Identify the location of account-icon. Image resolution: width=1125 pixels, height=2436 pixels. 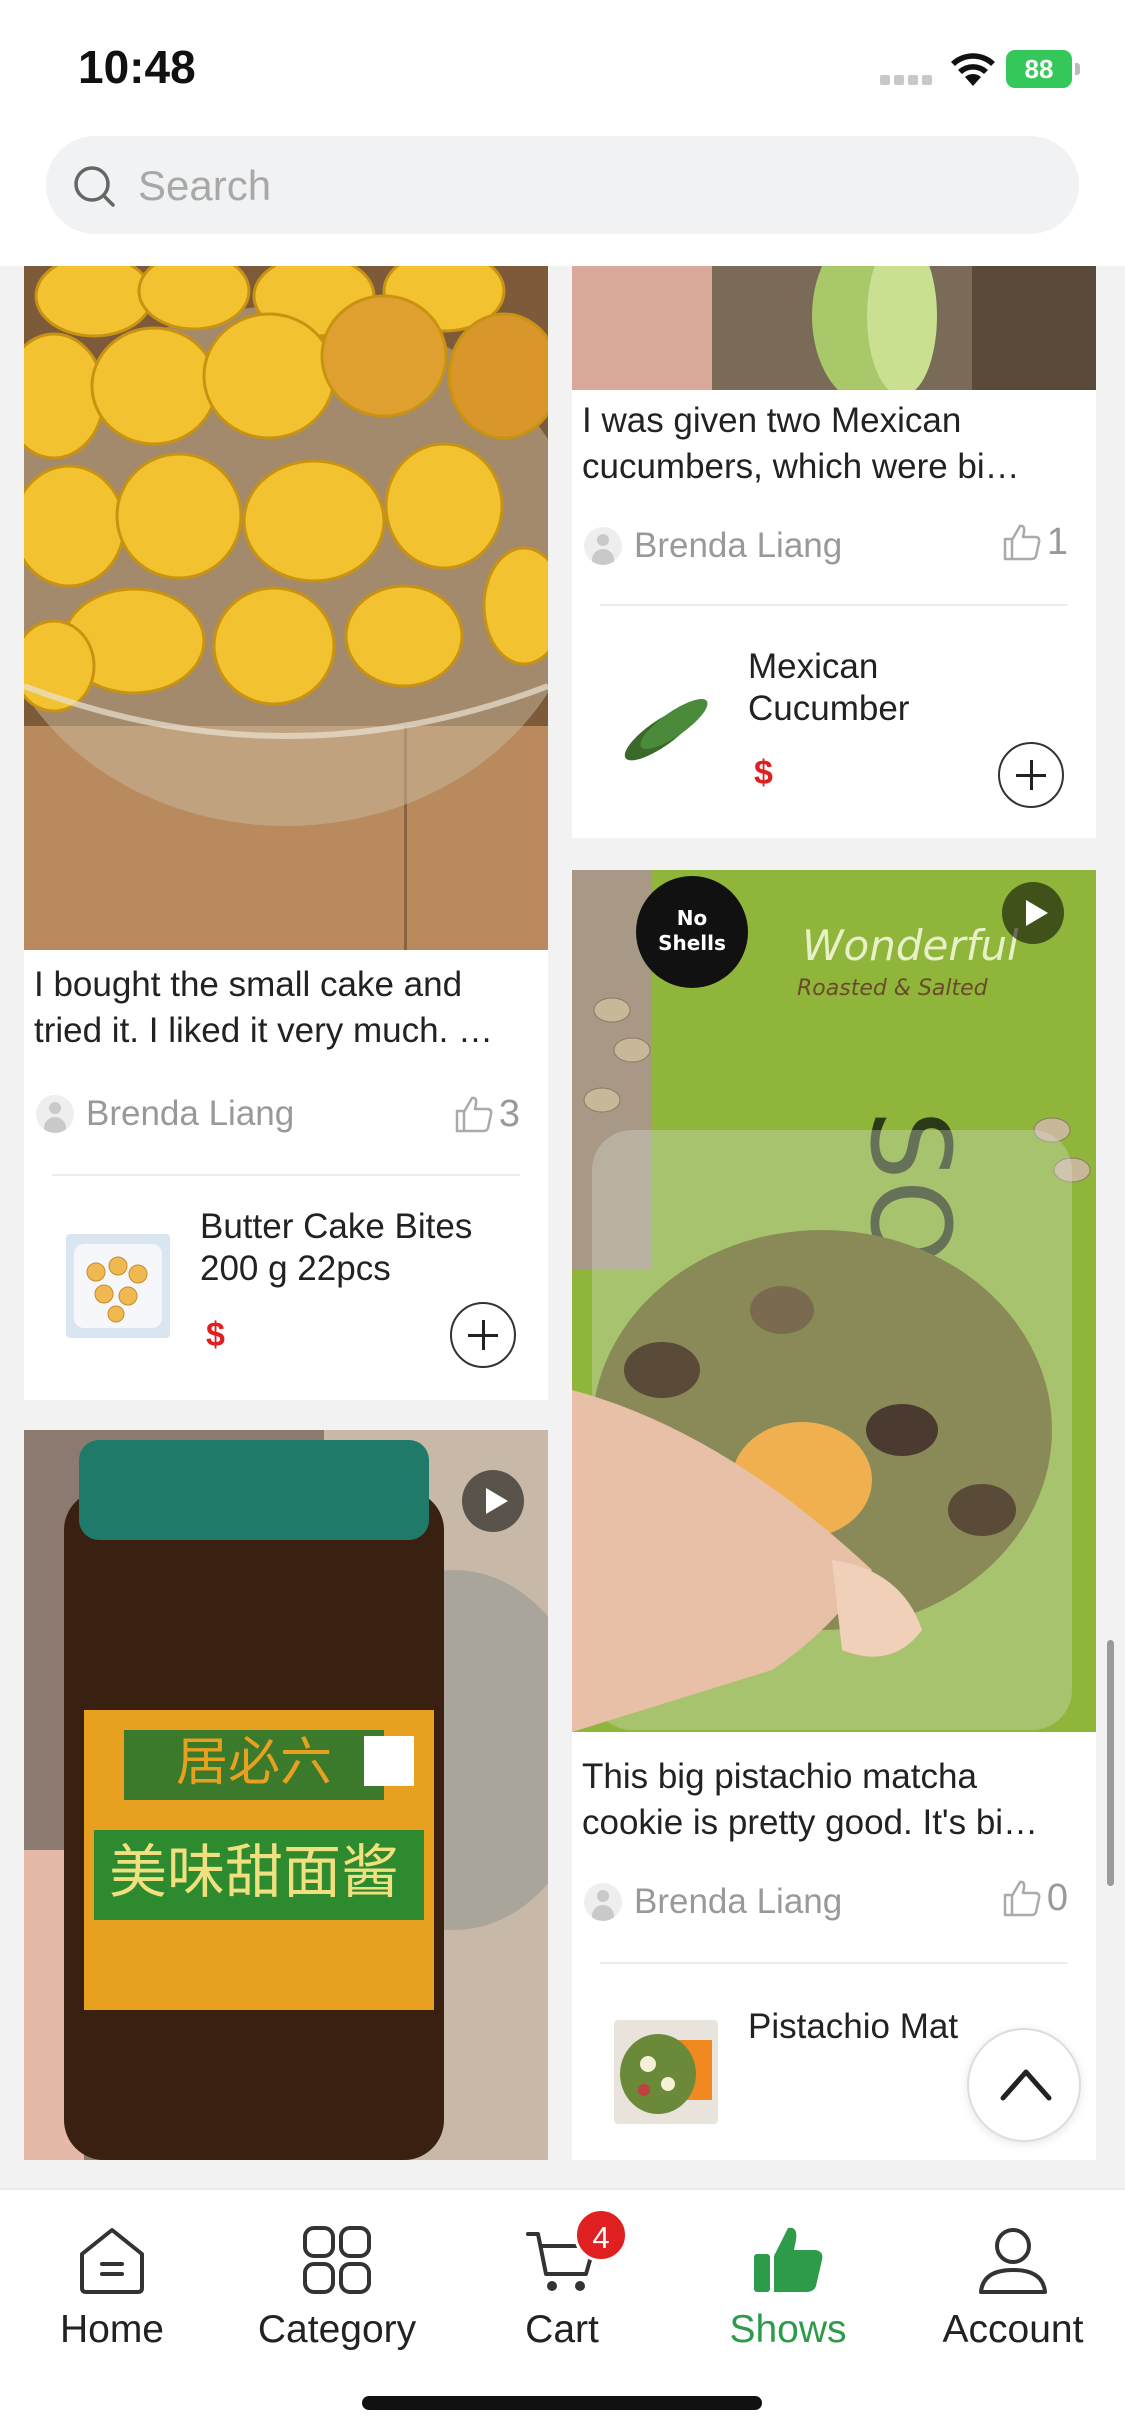
(1013, 2261).